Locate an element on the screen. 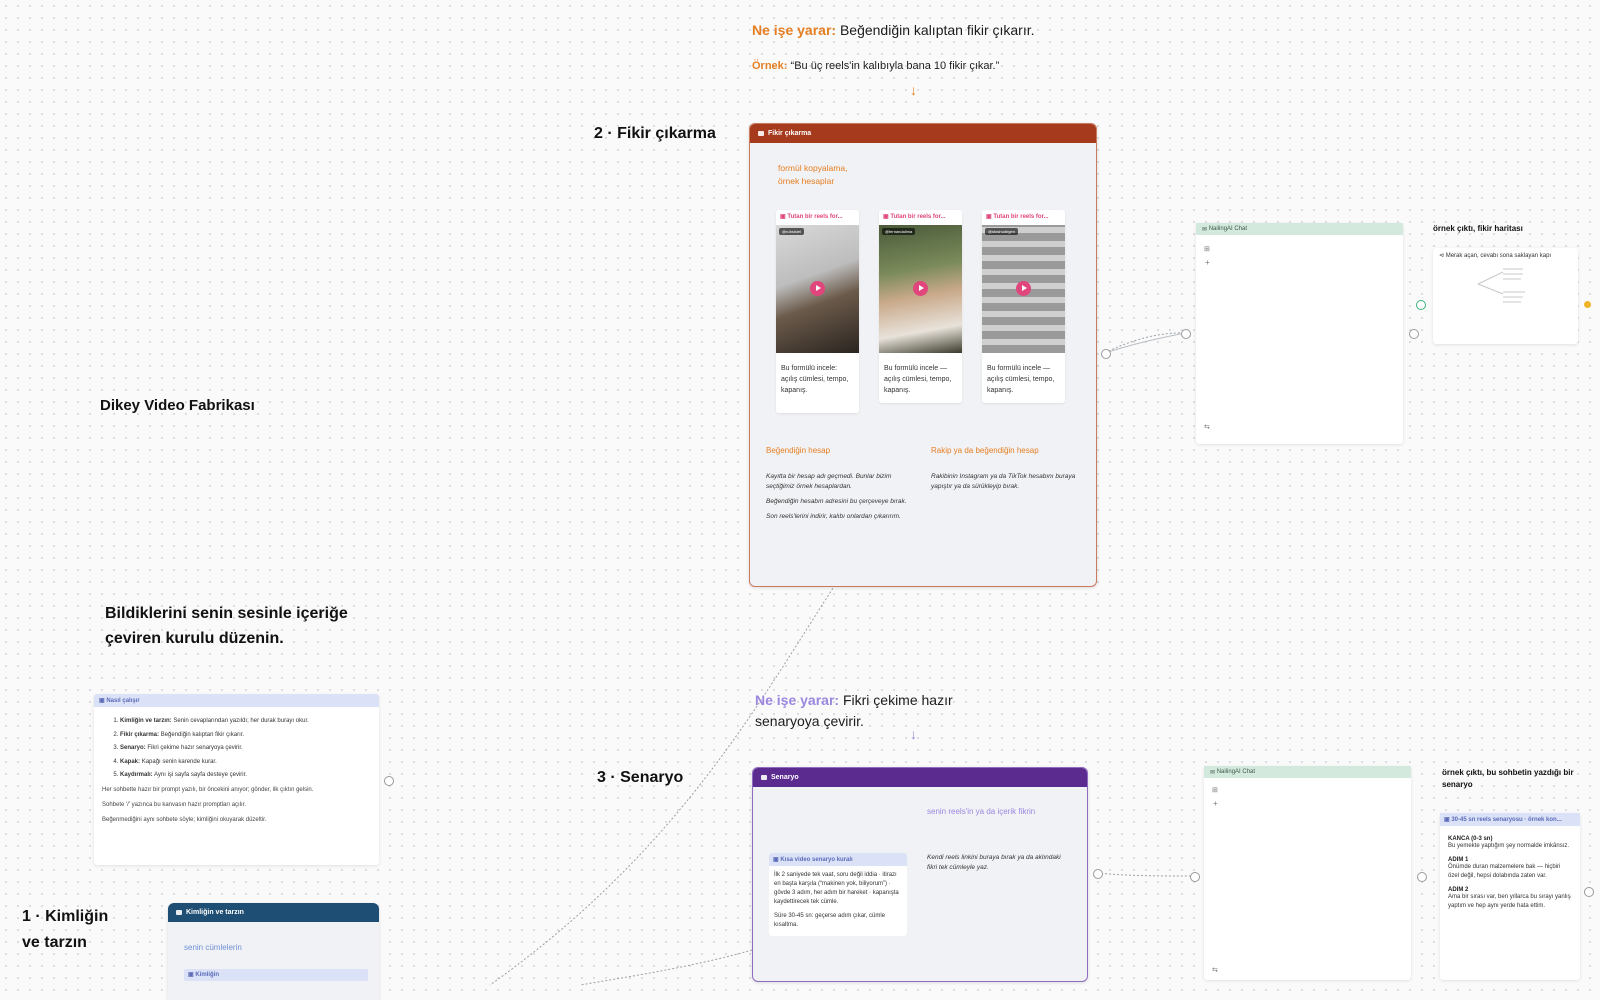 The image size is (1600, 1000). reel-thumbnail: @rubsistel is located at coordinates (817, 289).